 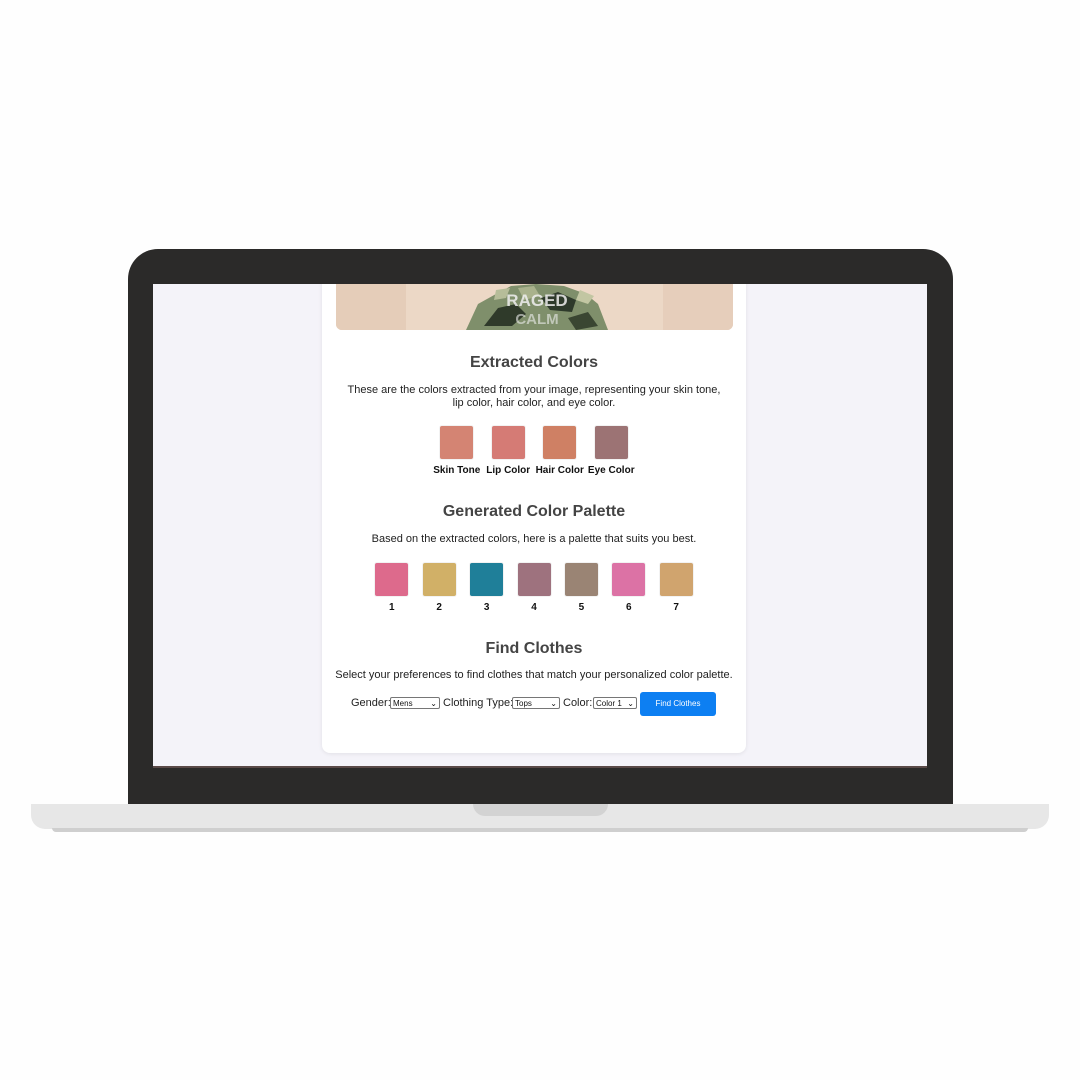 I want to click on palette-color-label: 4, so click(x=534, y=607).